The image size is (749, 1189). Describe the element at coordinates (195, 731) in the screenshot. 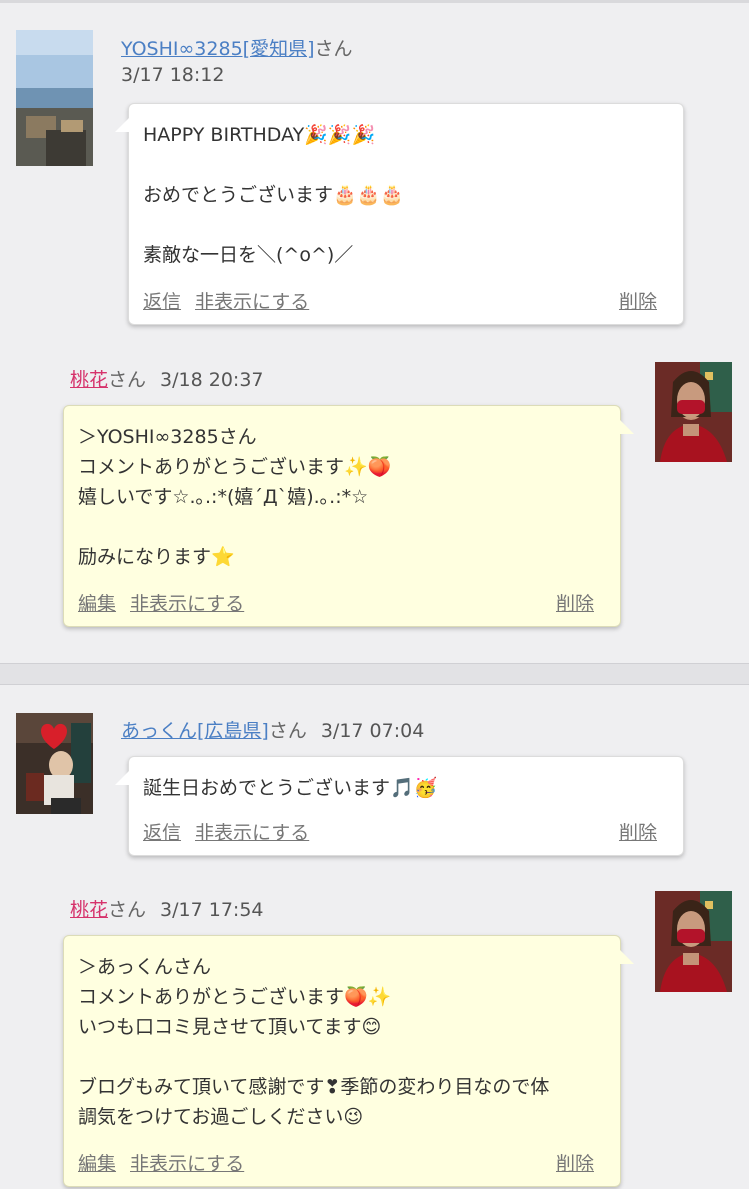

I see `author-link: あっくん[広島県]` at that location.